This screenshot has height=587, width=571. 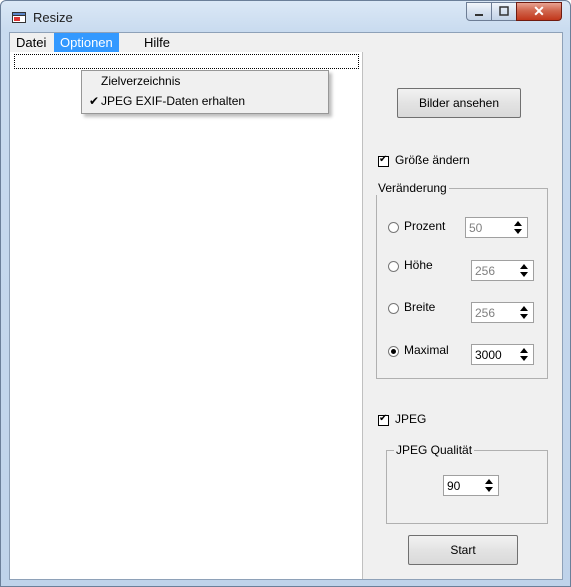 What do you see at coordinates (383, 419) in the screenshot?
I see `jpeg-checkbox` at bounding box center [383, 419].